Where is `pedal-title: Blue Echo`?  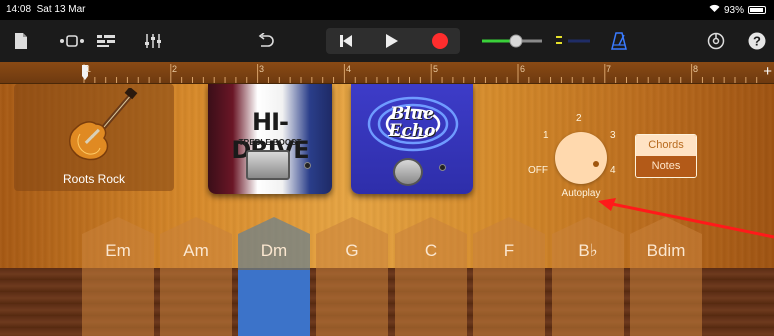 pedal-title: Blue Echo is located at coordinates (412, 123).